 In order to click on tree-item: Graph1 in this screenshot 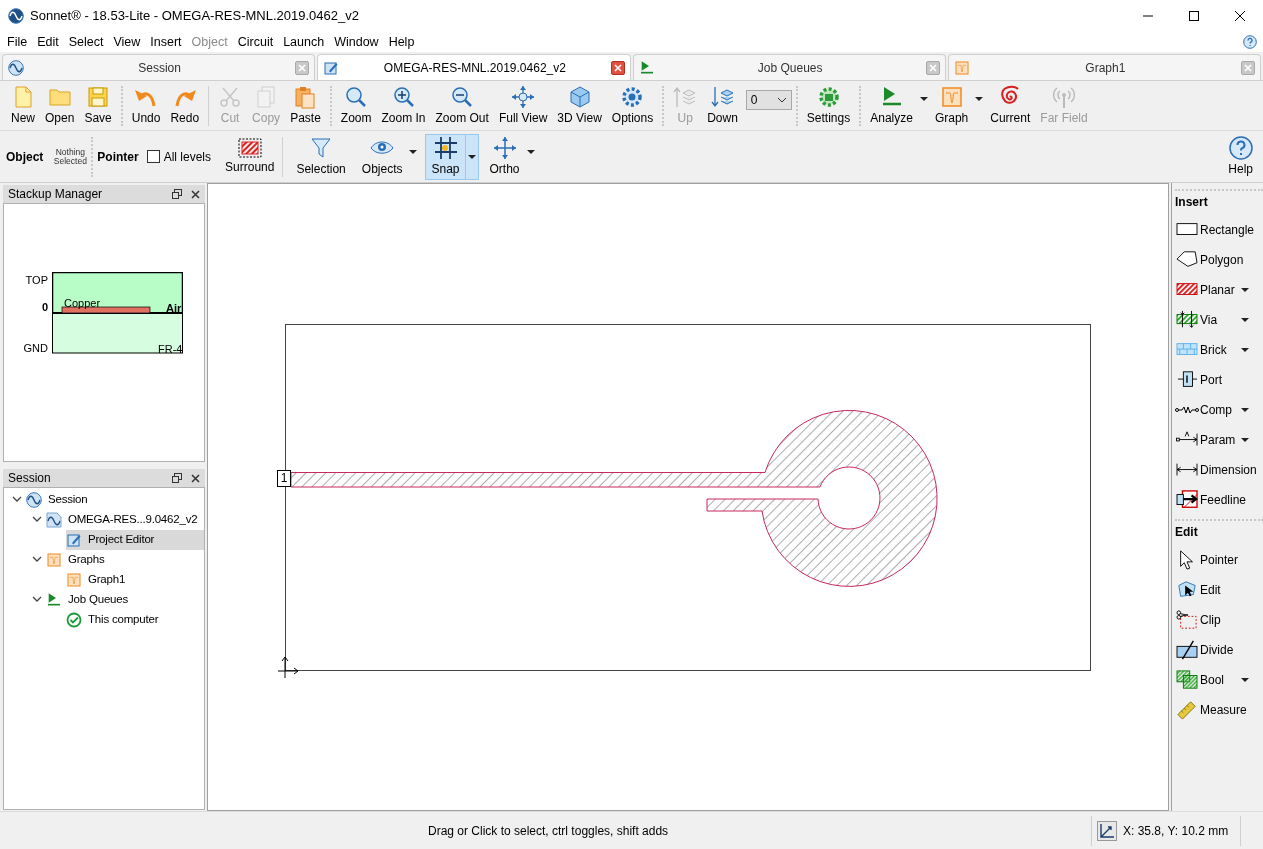, I will do `click(135, 580)`.